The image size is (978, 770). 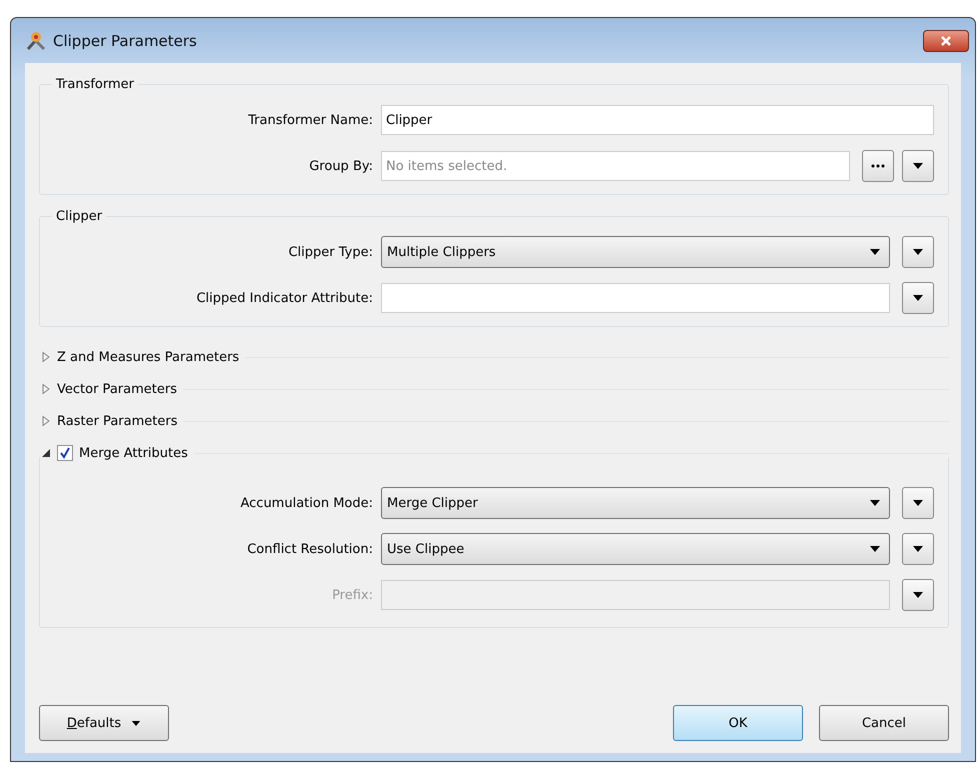 What do you see at coordinates (738, 723) in the screenshot?
I see `ok-button: OK` at bounding box center [738, 723].